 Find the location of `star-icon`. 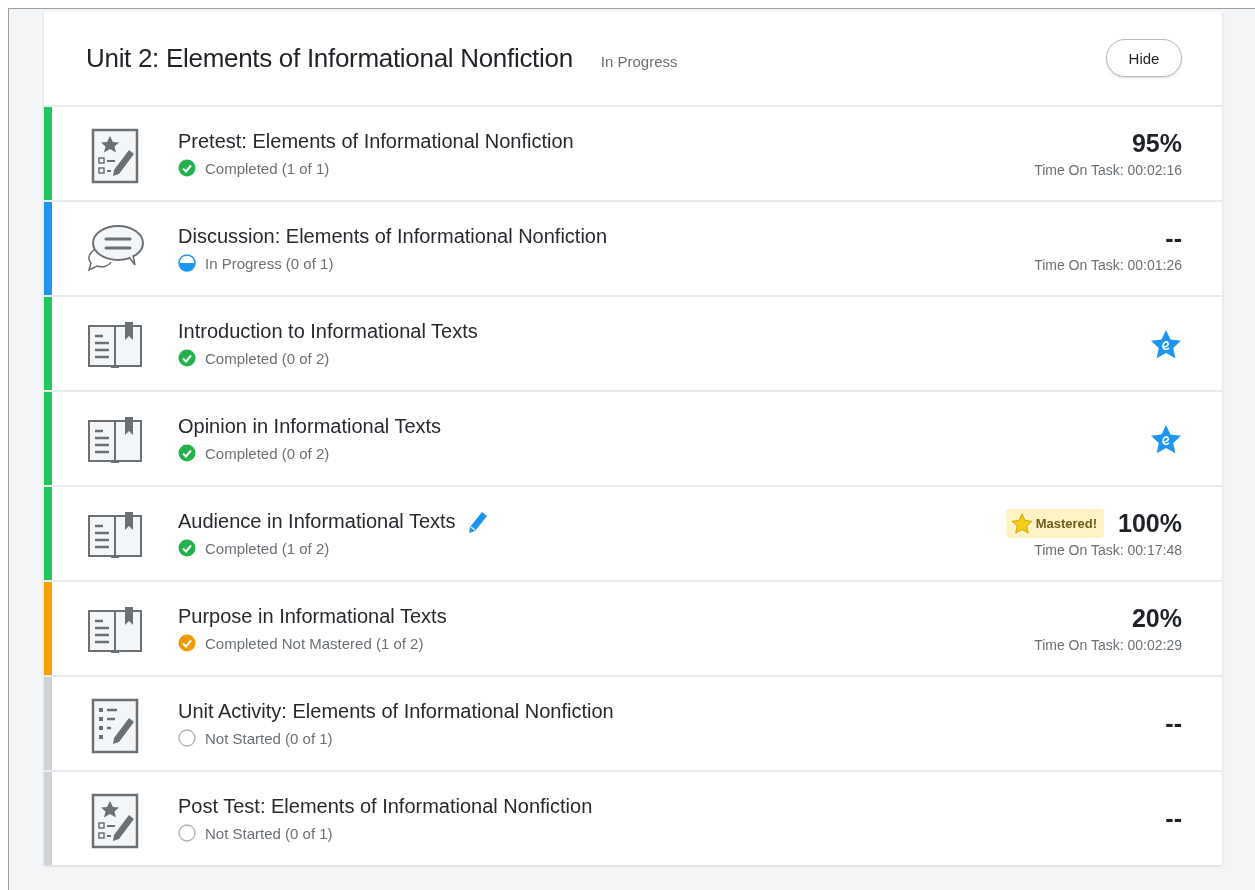

star-icon is located at coordinates (1021, 523).